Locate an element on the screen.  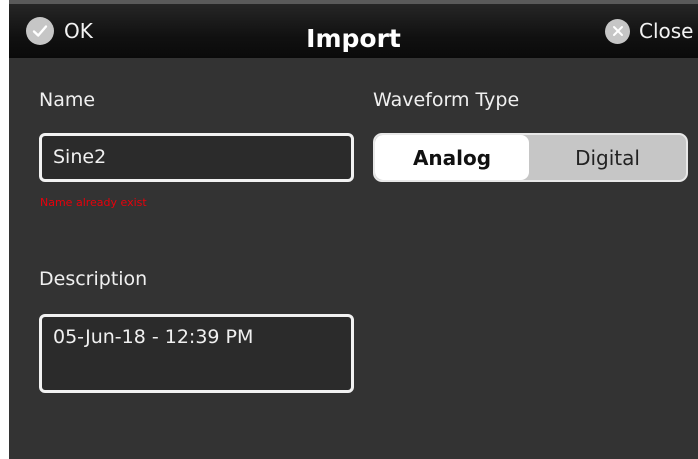
dialog-title: Import is located at coordinates (353, 38).